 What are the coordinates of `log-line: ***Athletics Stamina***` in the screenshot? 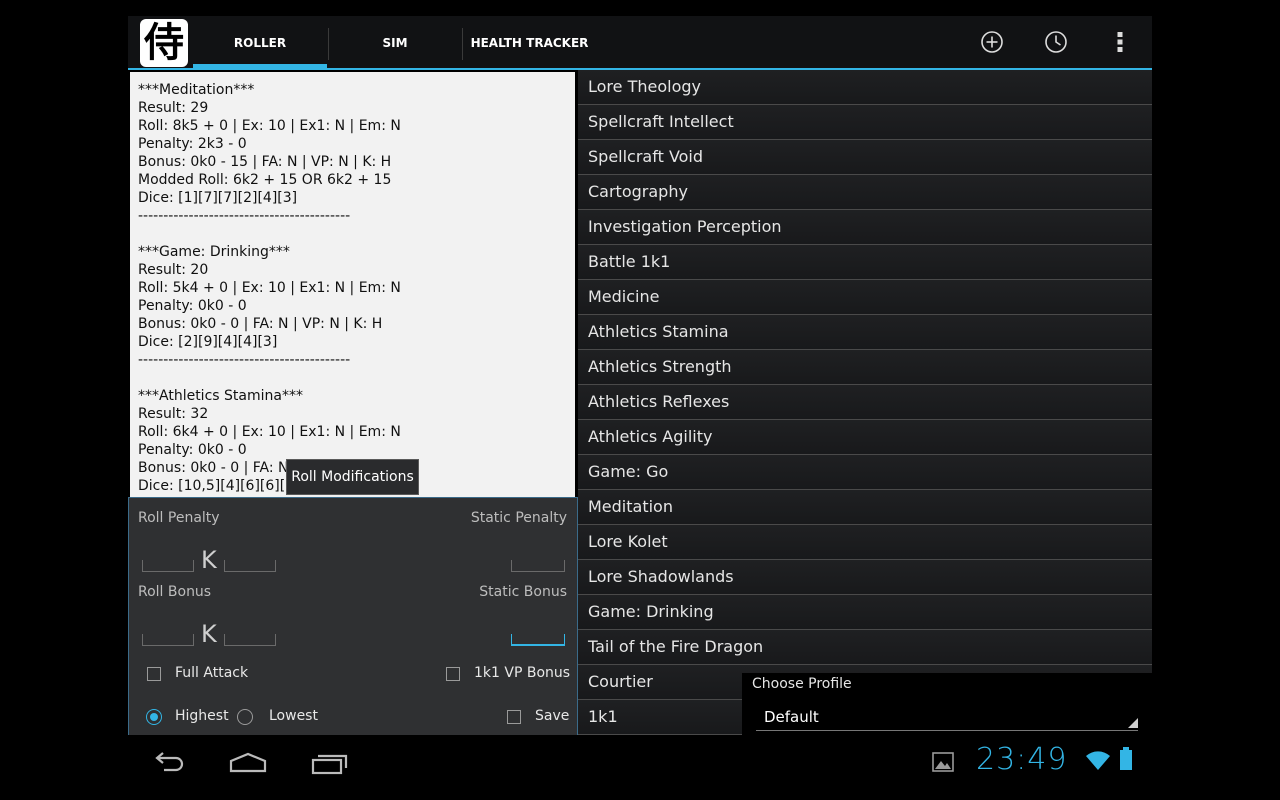 It's located at (220, 396).